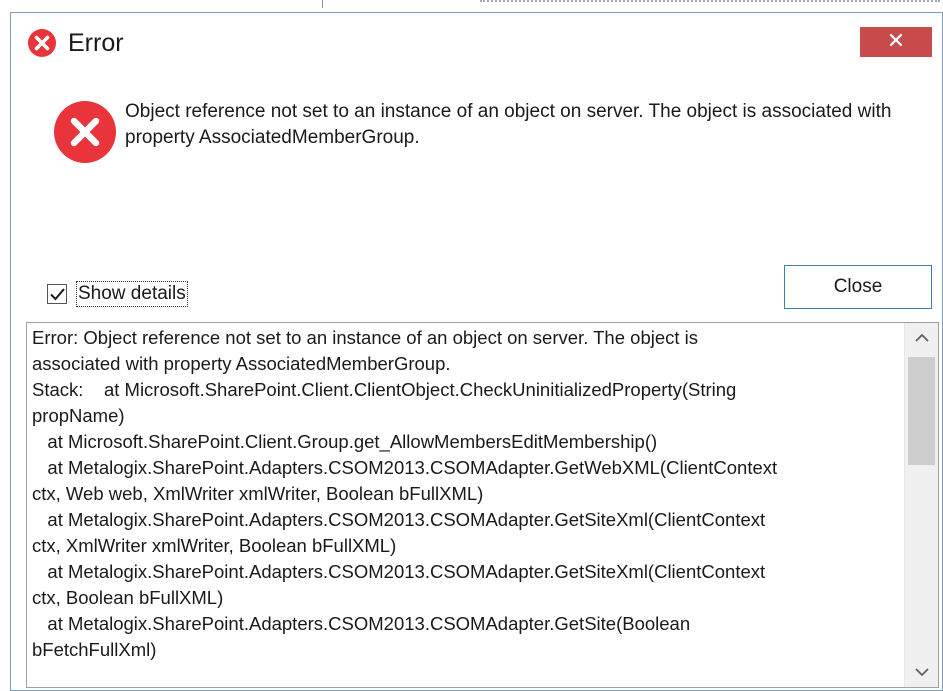 The width and height of the screenshot is (943, 691). What do you see at coordinates (96, 43) in the screenshot?
I see `dialog-title: Error` at bounding box center [96, 43].